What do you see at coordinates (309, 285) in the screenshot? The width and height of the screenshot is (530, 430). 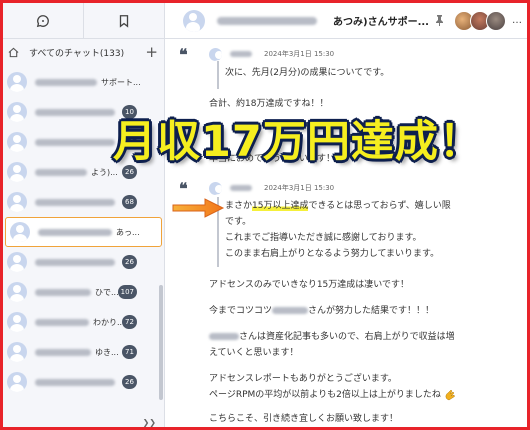 I see `message-text: アドセンスのみでいきなり15万達成は凄いです！` at bounding box center [309, 285].